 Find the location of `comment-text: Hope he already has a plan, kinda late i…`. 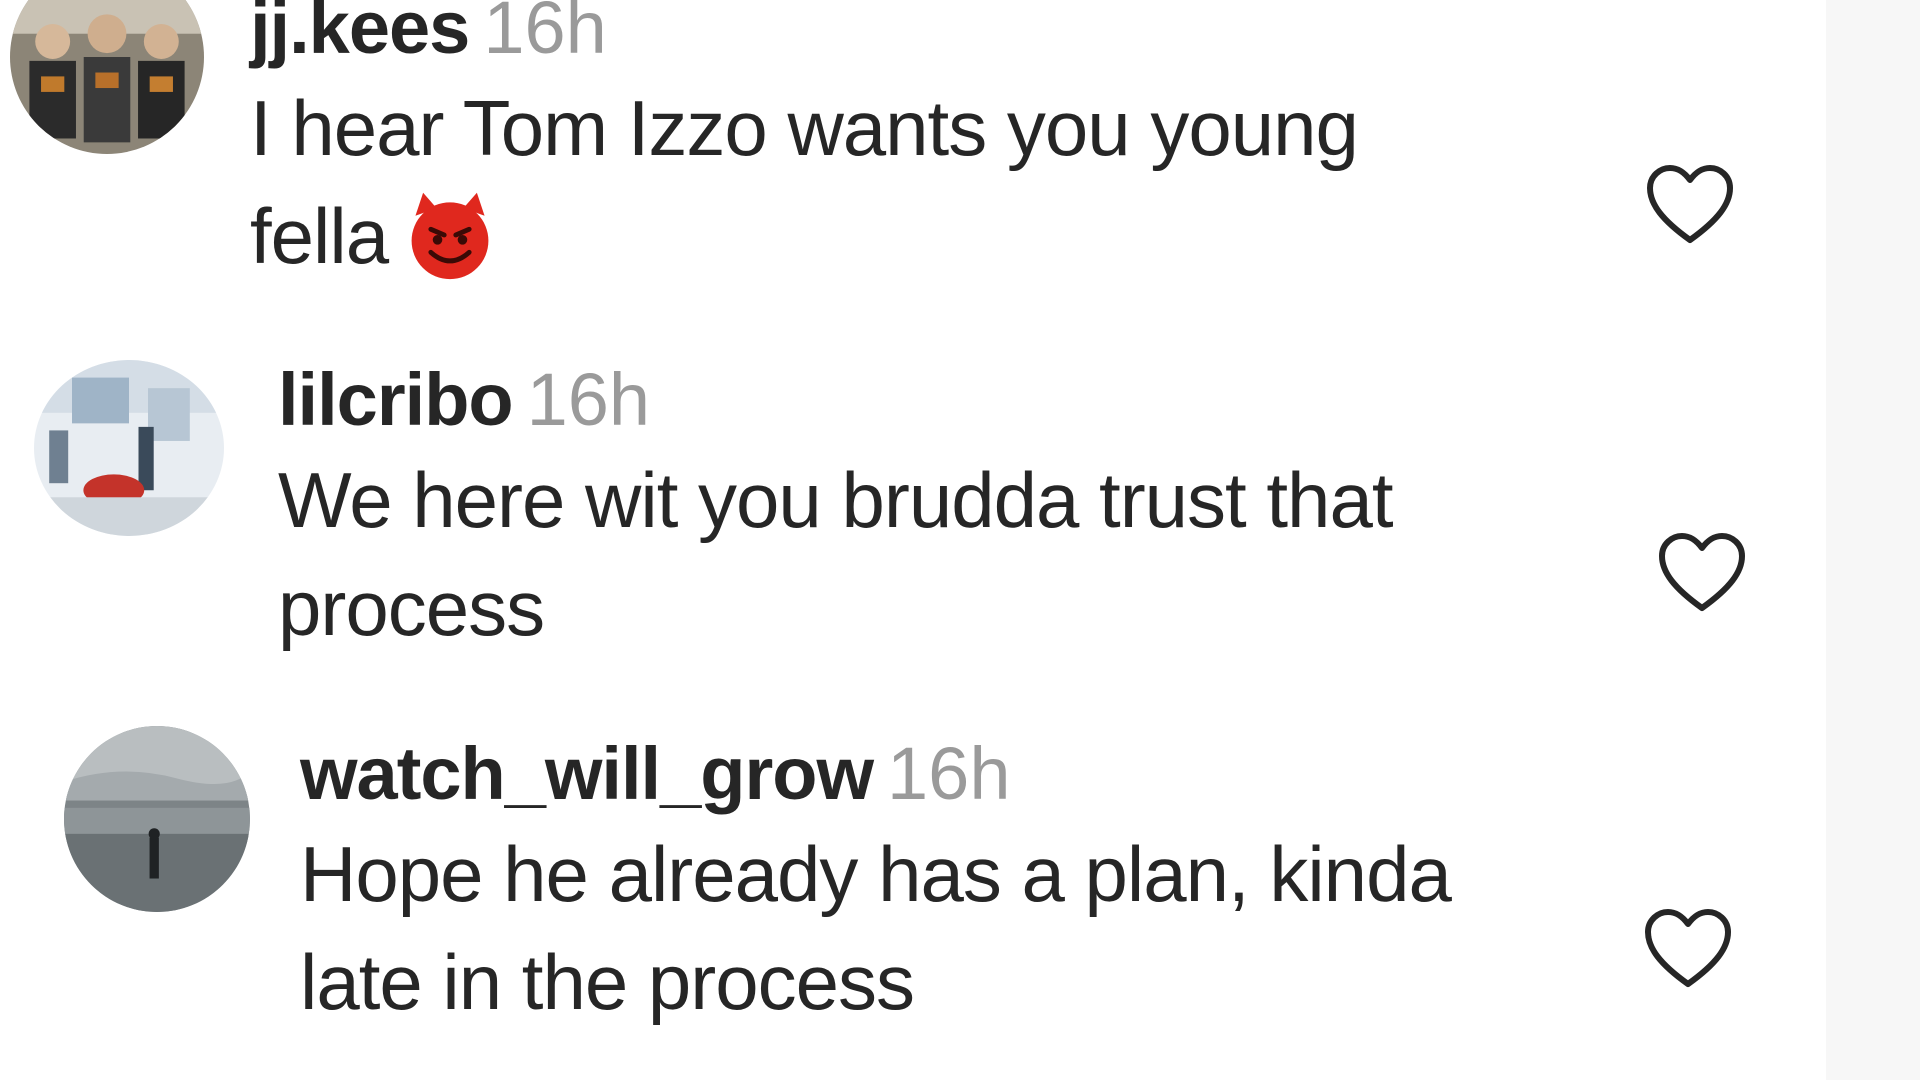

comment-text: Hope he already has a plan, kinda late i… is located at coordinates (876, 928).